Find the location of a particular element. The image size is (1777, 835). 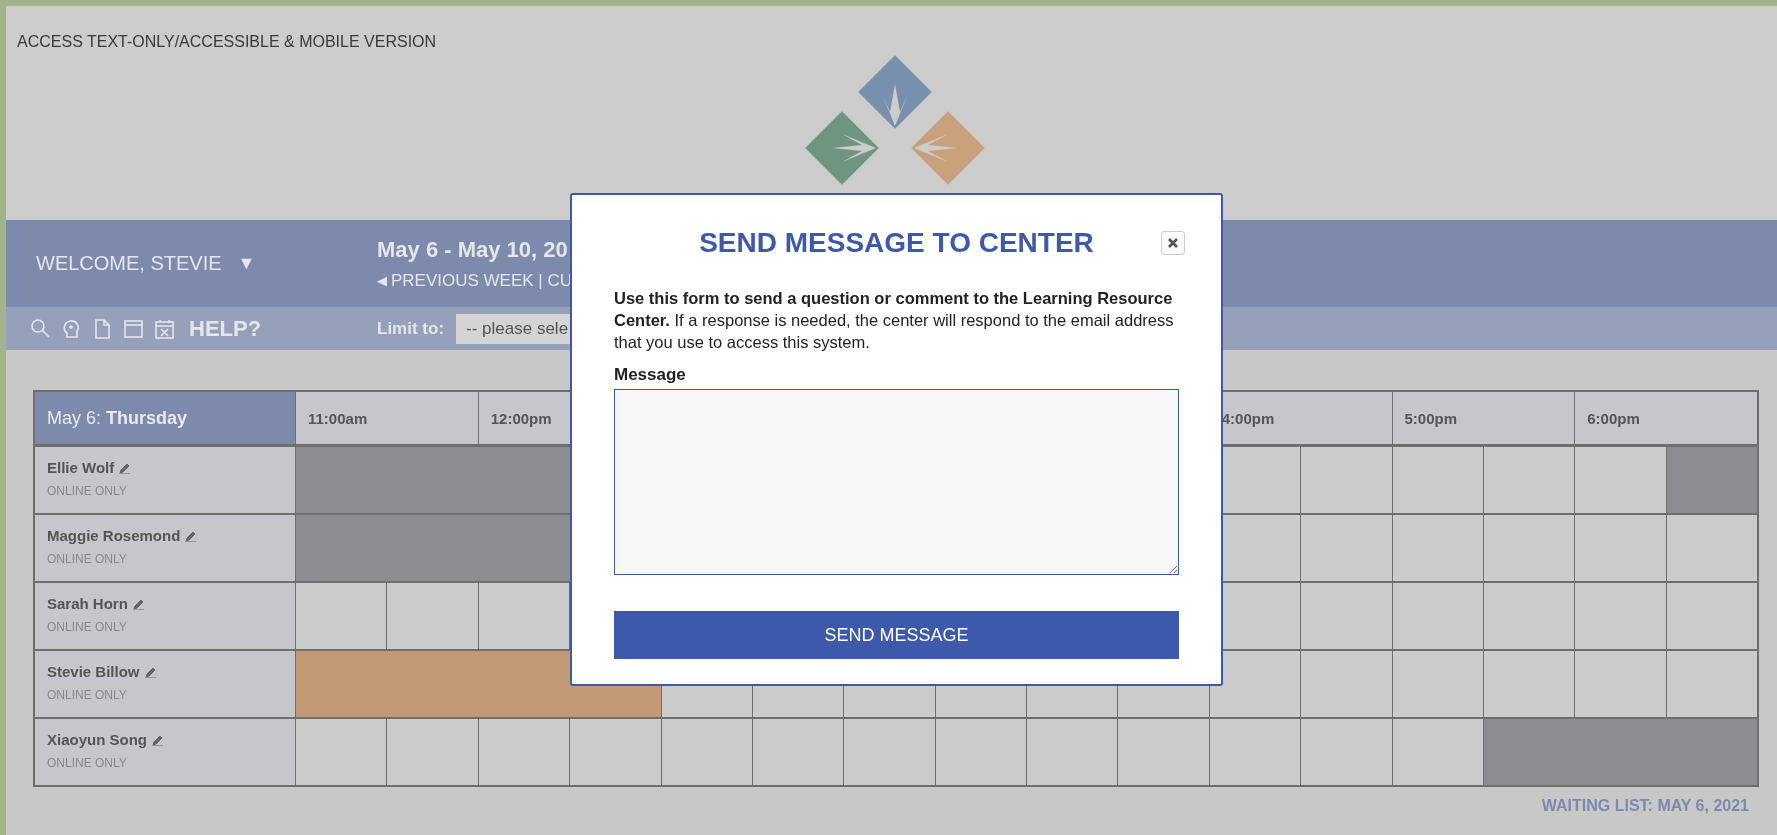

left-arrow-icon: ◀ is located at coordinates (382, 280).